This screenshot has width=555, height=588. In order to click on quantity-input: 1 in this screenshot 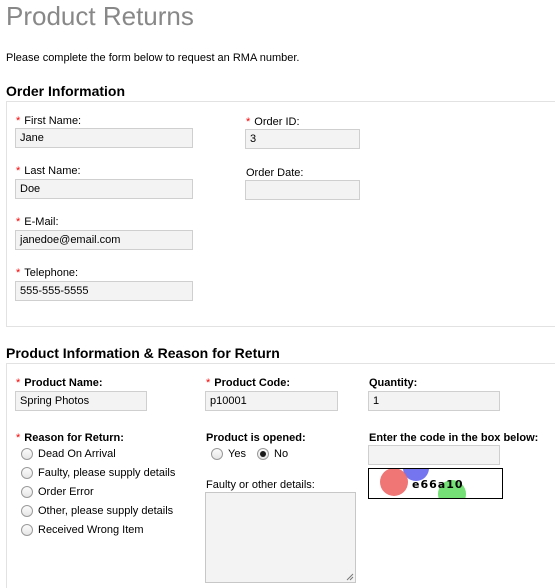, I will do `click(434, 401)`.